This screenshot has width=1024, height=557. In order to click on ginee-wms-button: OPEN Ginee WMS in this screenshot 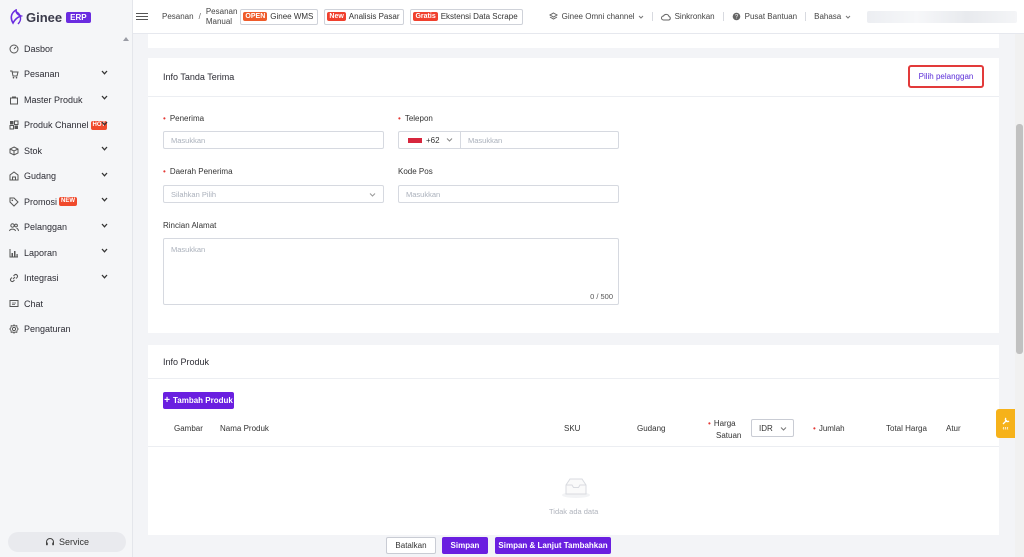, I will do `click(279, 16)`.